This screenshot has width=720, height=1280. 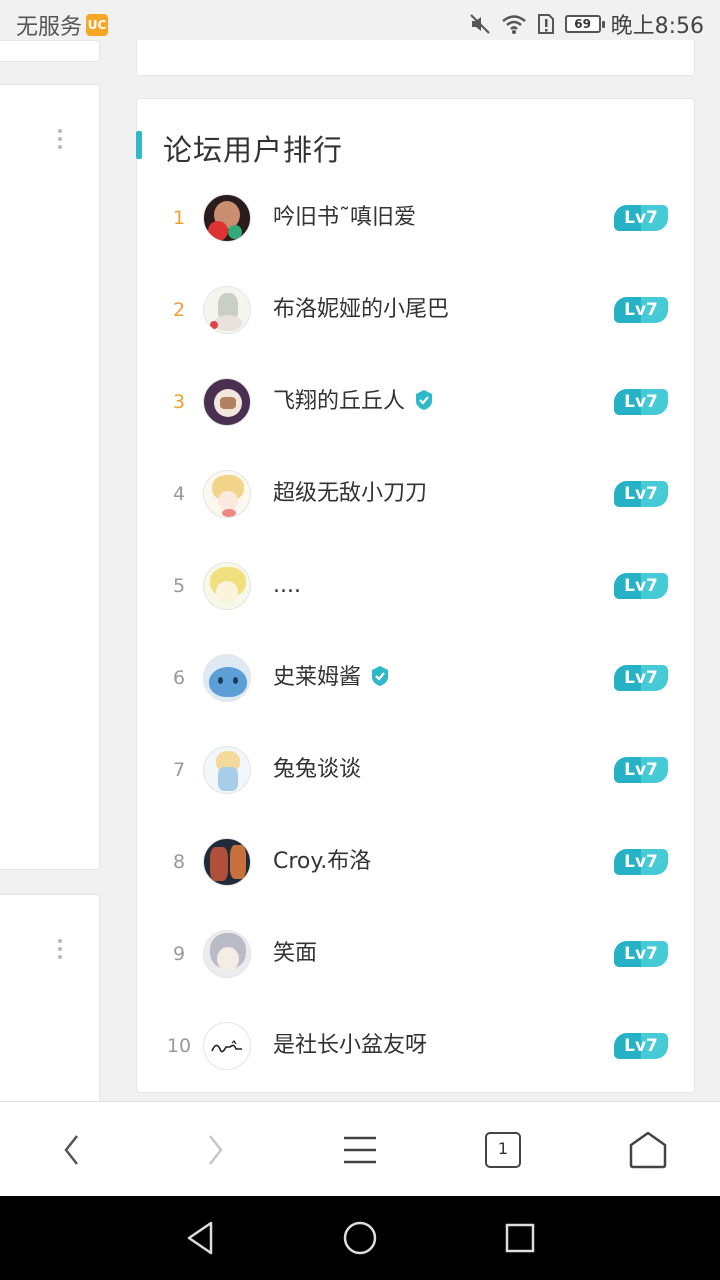 I want to click on rank-number: 6, so click(x=179, y=678).